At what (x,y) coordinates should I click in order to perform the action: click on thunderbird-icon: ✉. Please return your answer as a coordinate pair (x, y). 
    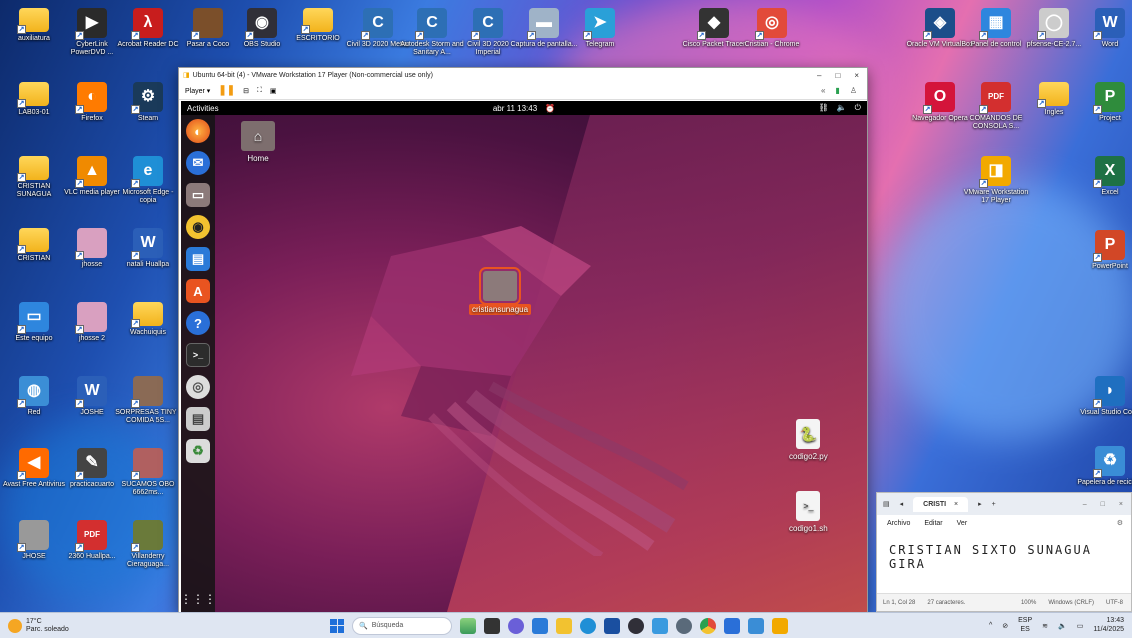
    Looking at the image, I should click on (198, 163).